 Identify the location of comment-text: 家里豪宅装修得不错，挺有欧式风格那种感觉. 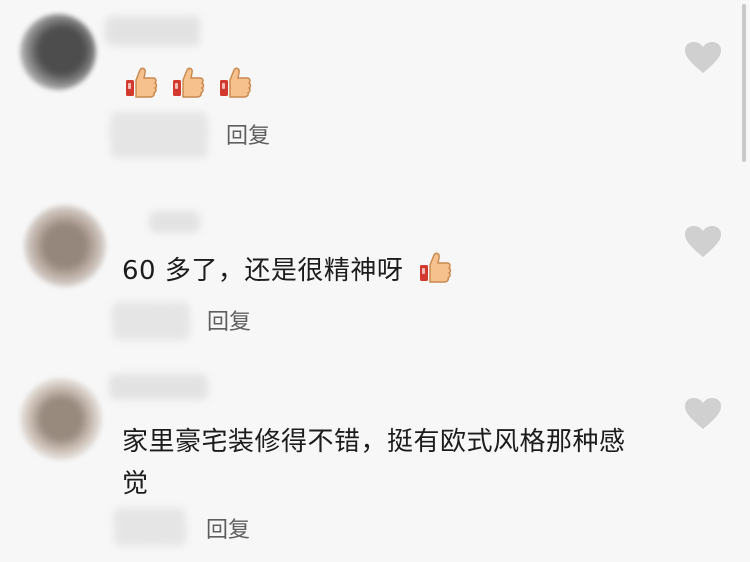
(374, 463).